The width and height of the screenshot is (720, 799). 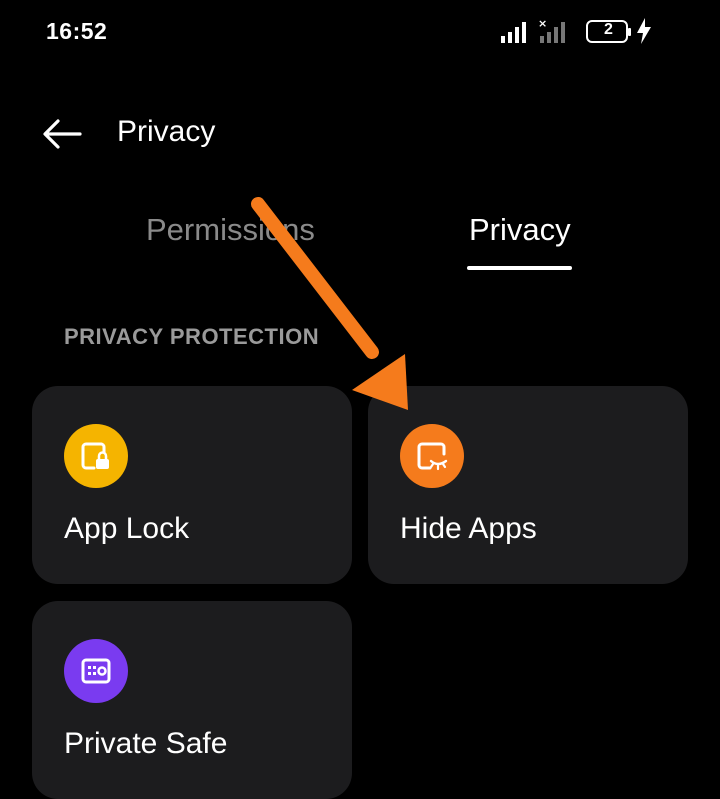 I want to click on app-lock-icon-badge, so click(x=96, y=456).